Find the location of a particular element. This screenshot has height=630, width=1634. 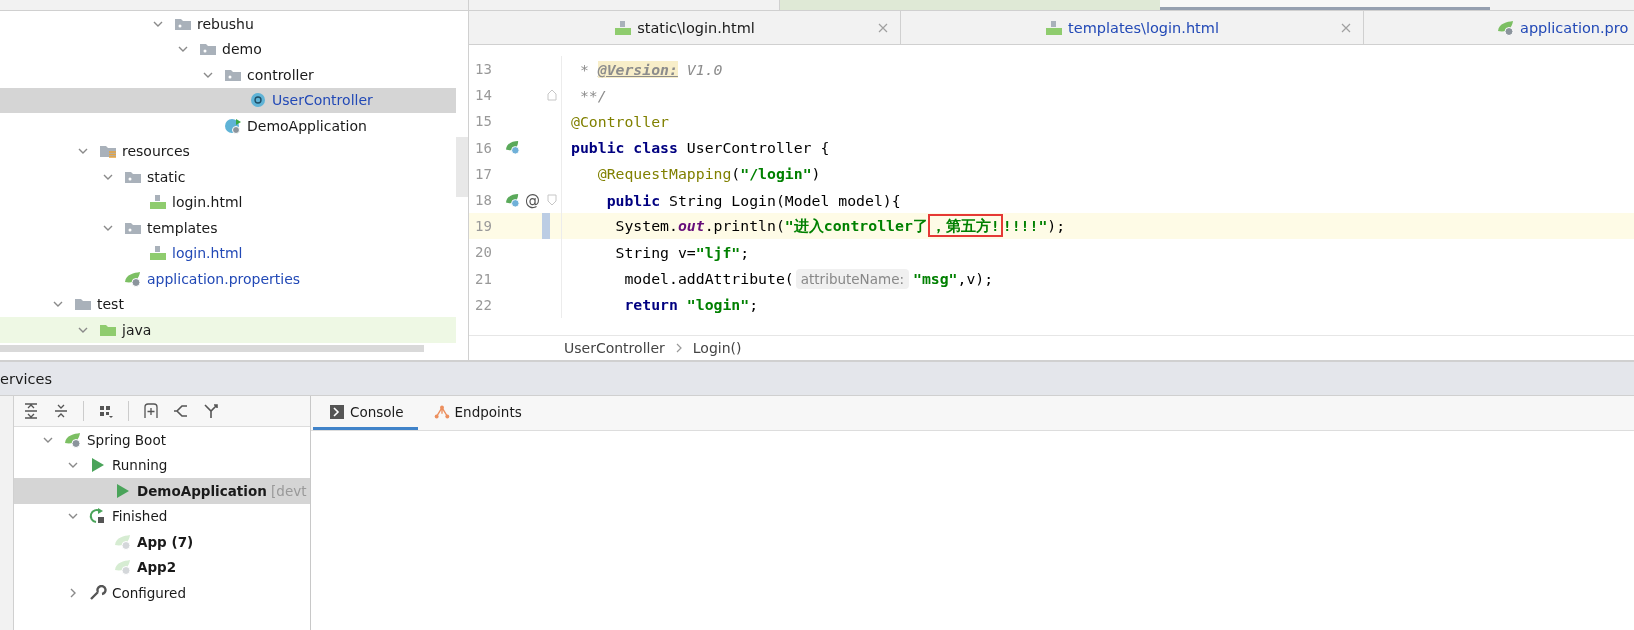

tree-item: App2 is located at coordinates (162, 567).